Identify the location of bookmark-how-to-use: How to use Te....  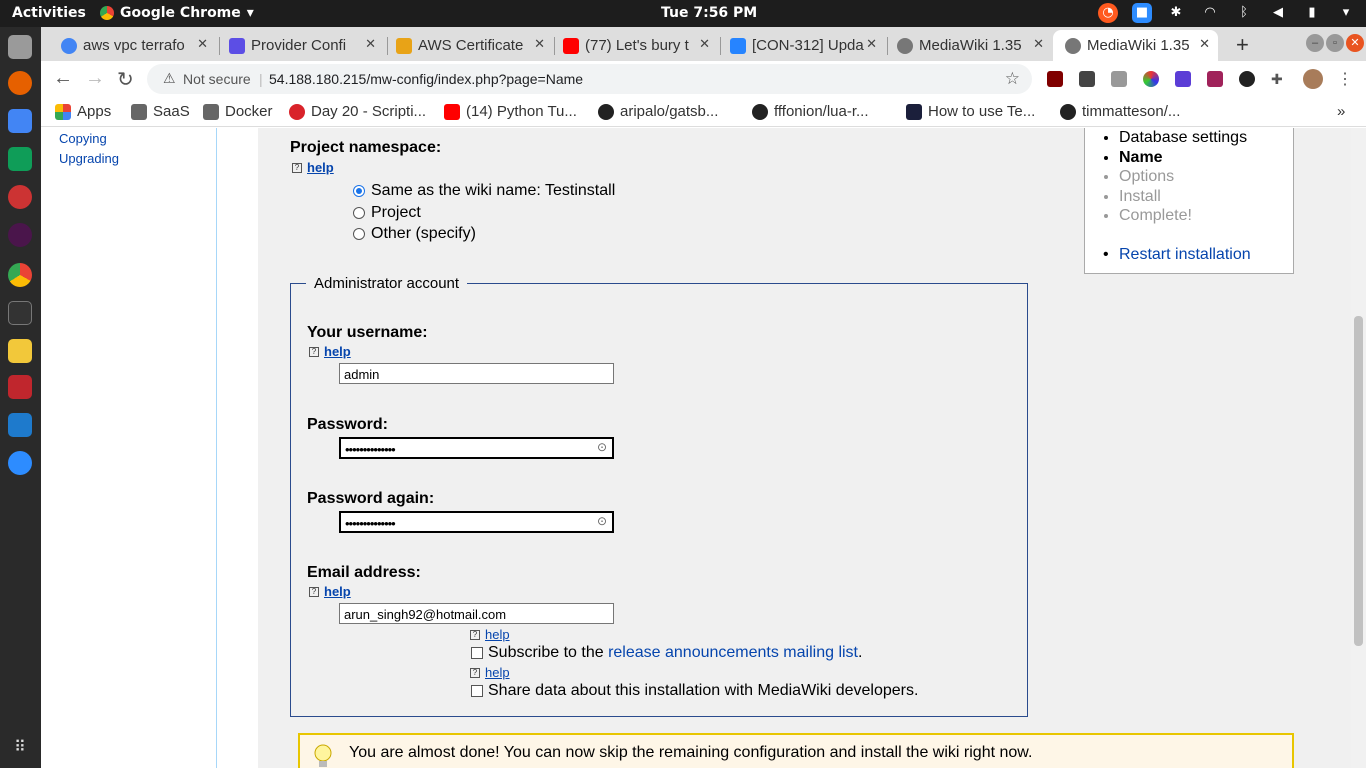
(970, 111).